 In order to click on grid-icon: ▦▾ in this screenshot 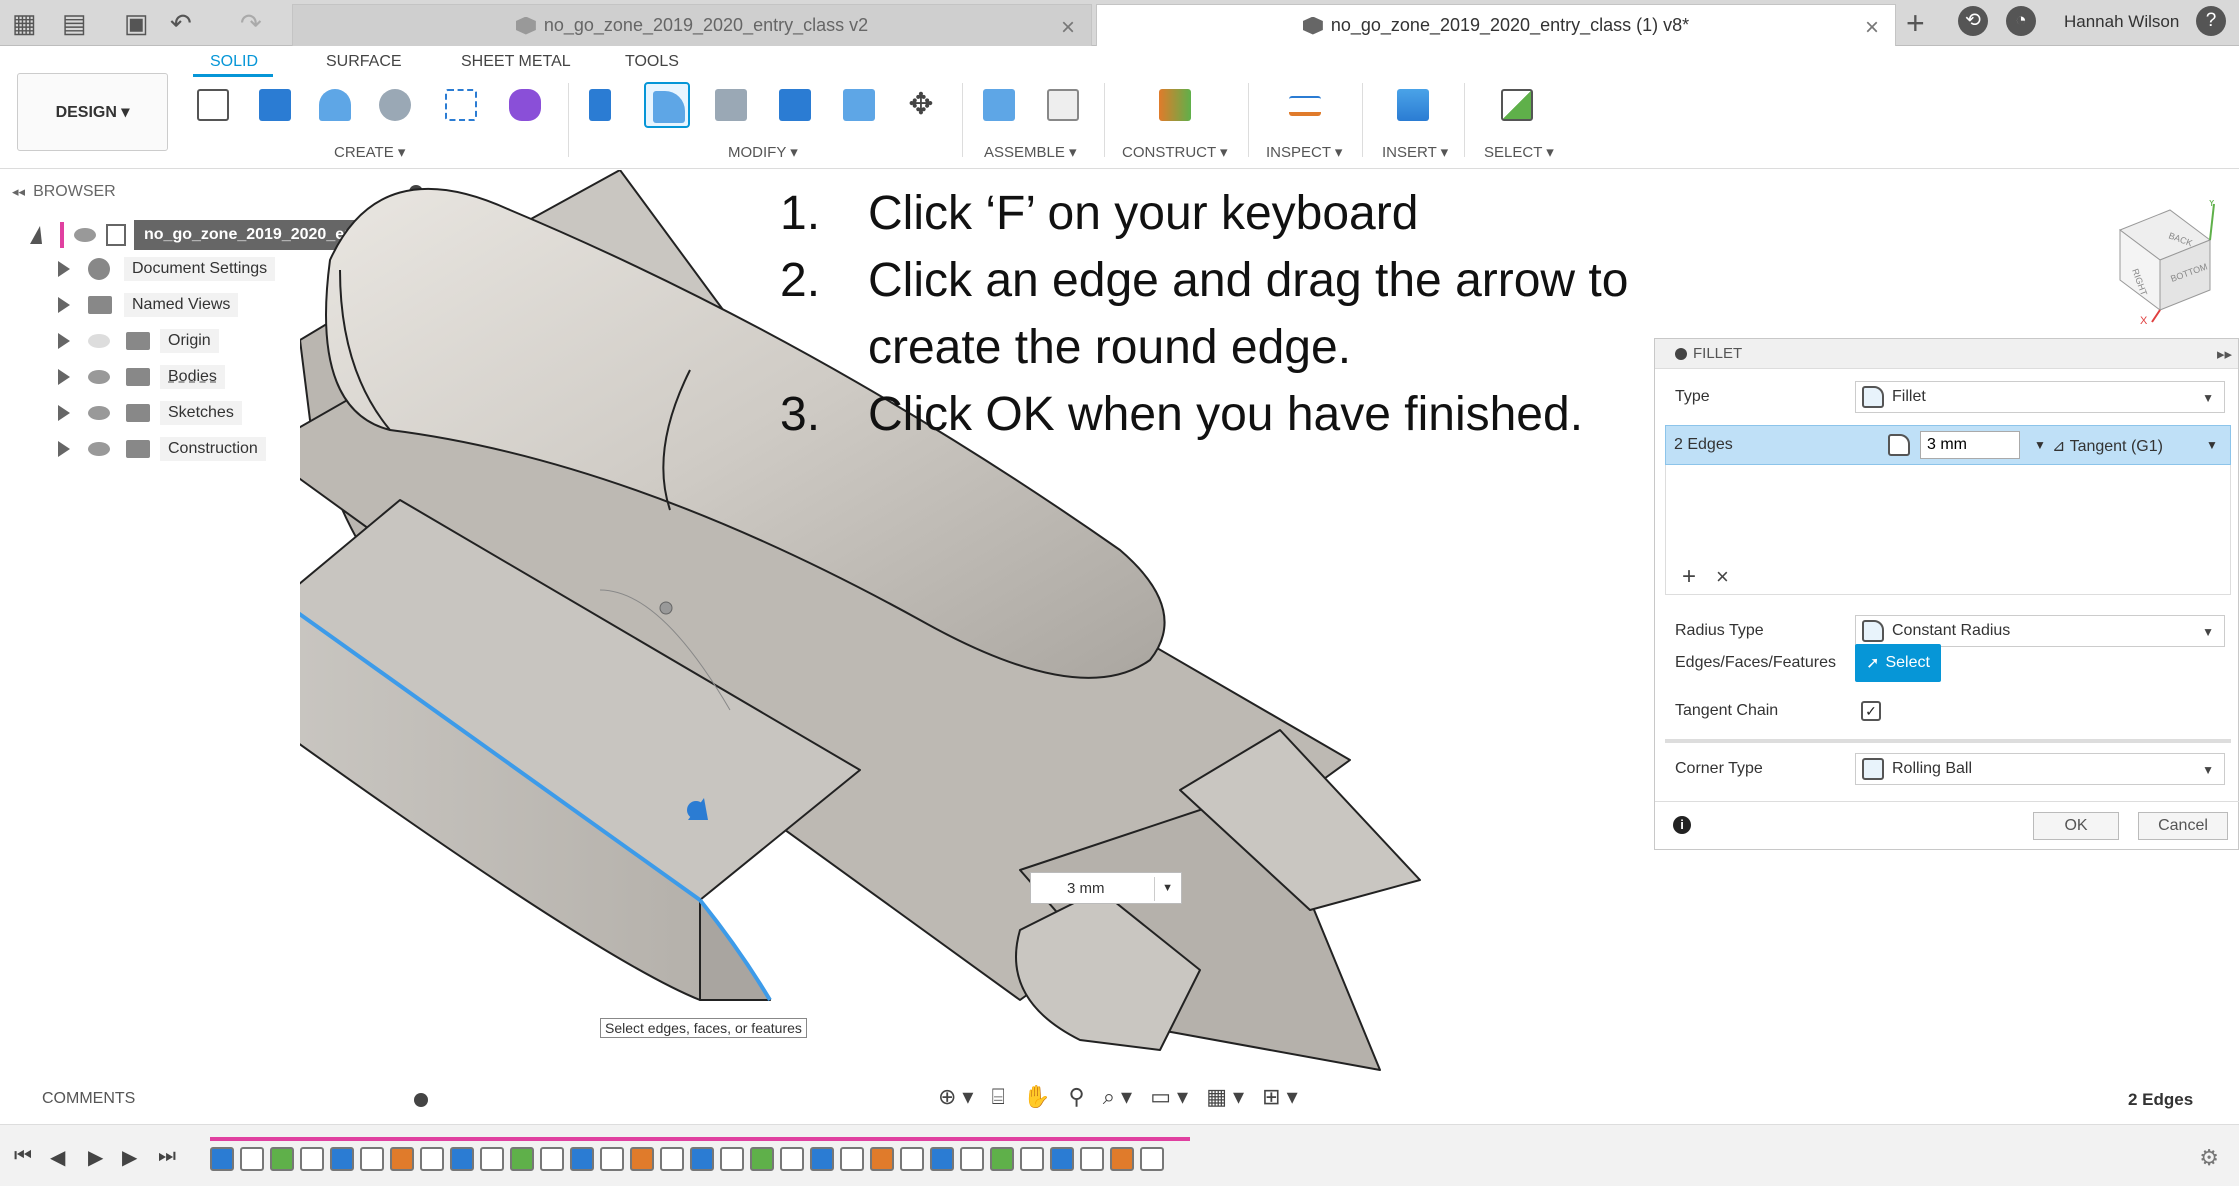, I will do `click(1228, 1096)`.